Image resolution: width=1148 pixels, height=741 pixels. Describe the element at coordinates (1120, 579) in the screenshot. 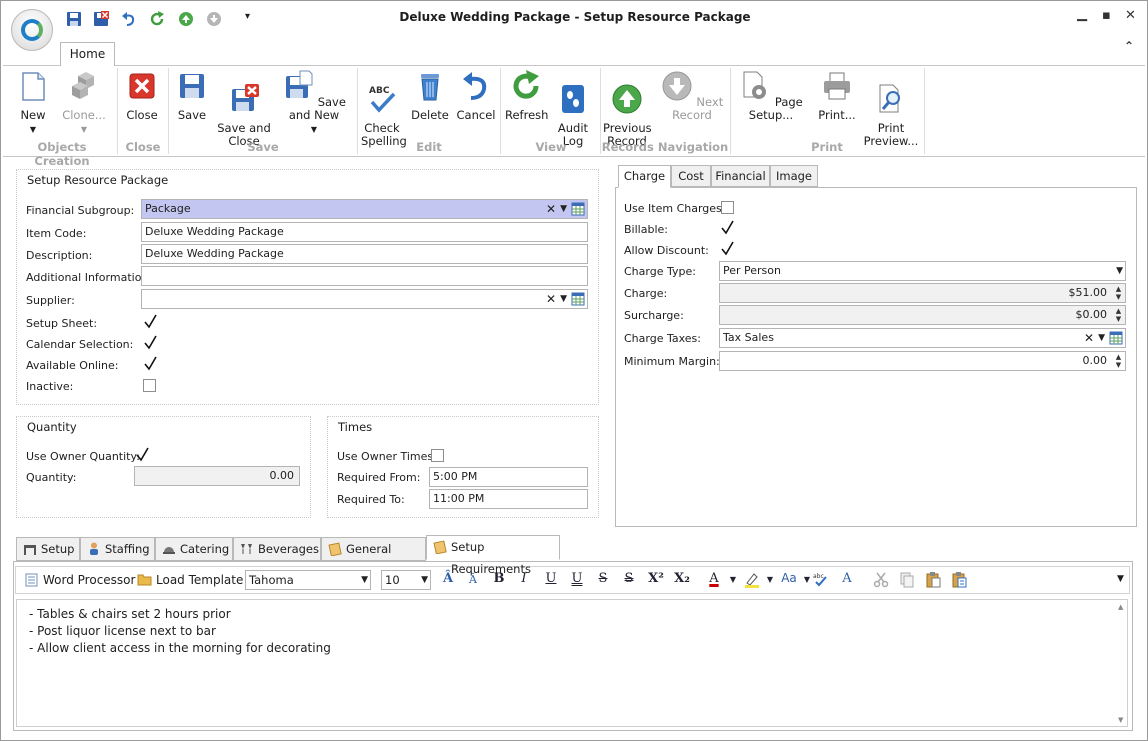

I see `toolbar-overflow-icon: ▼` at that location.